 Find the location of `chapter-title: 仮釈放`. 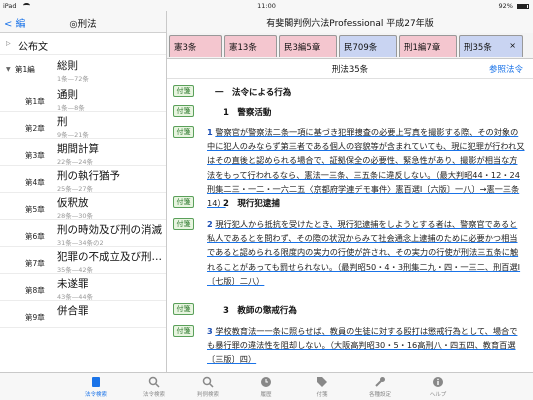

chapter-title: 仮釈放 is located at coordinates (73, 203).